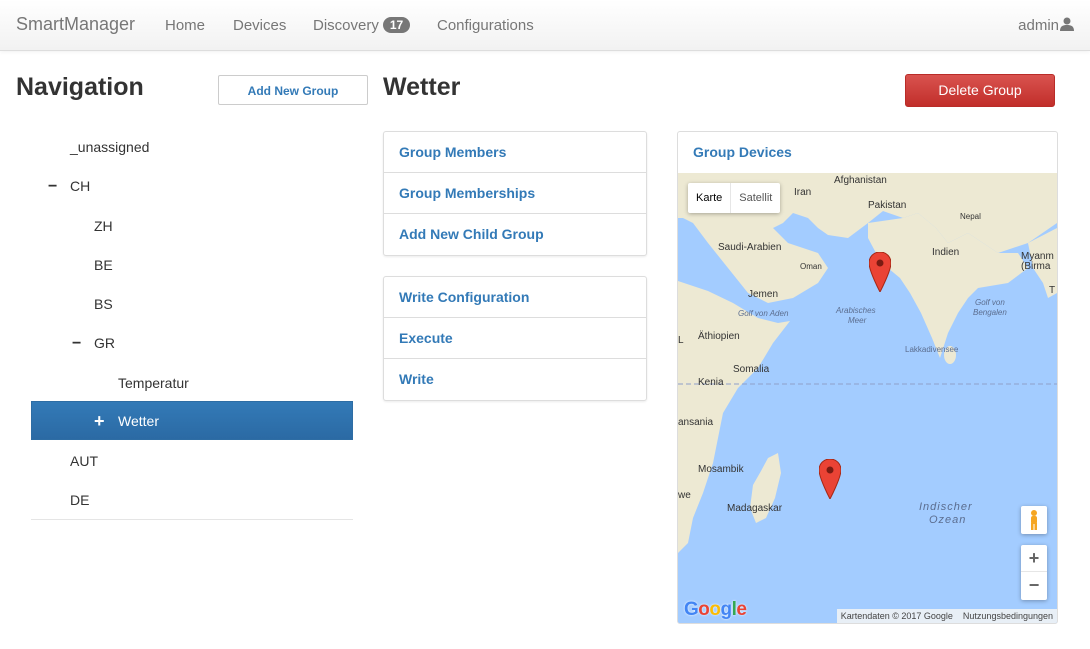 The width and height of the screenshot is (1090, 649). Describe the element at coordinates (1067, 24) in the screenshot. I see `user-icon` at that location.